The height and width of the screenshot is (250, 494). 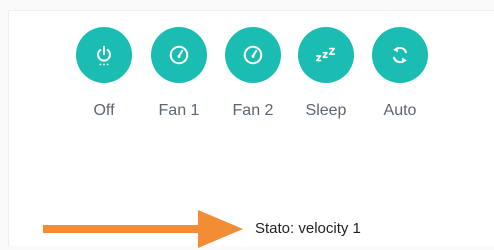 I want to click on mode-sleep: Sleep, so click(x=326, y=73).